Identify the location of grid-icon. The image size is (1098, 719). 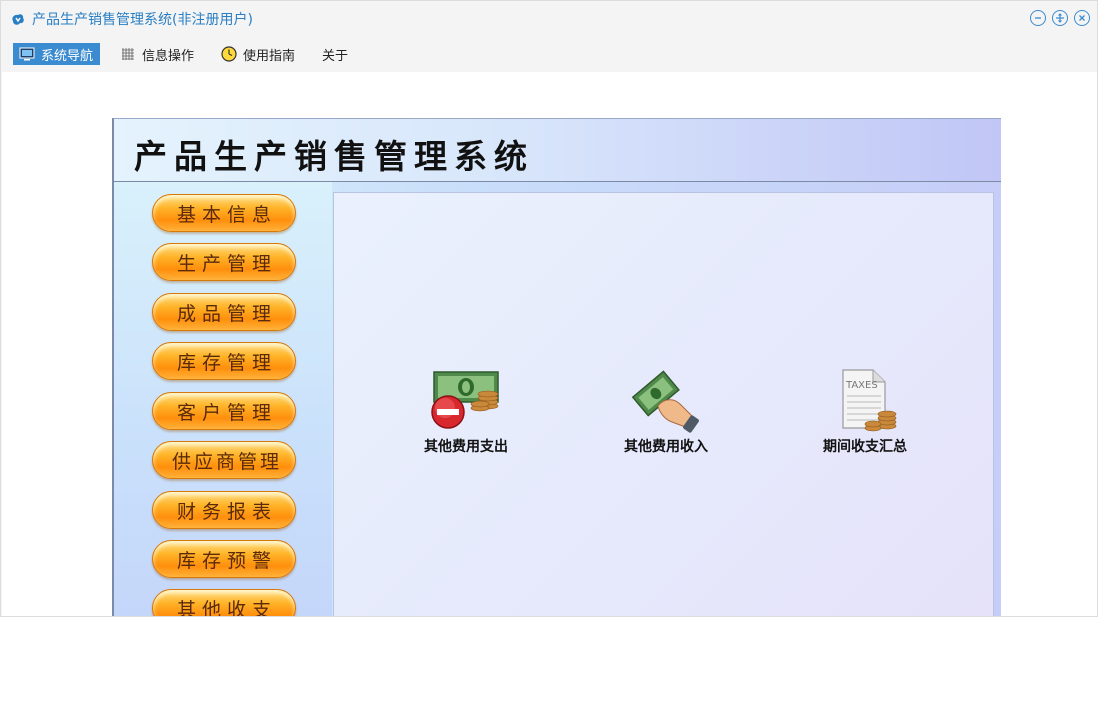
(128, 54).